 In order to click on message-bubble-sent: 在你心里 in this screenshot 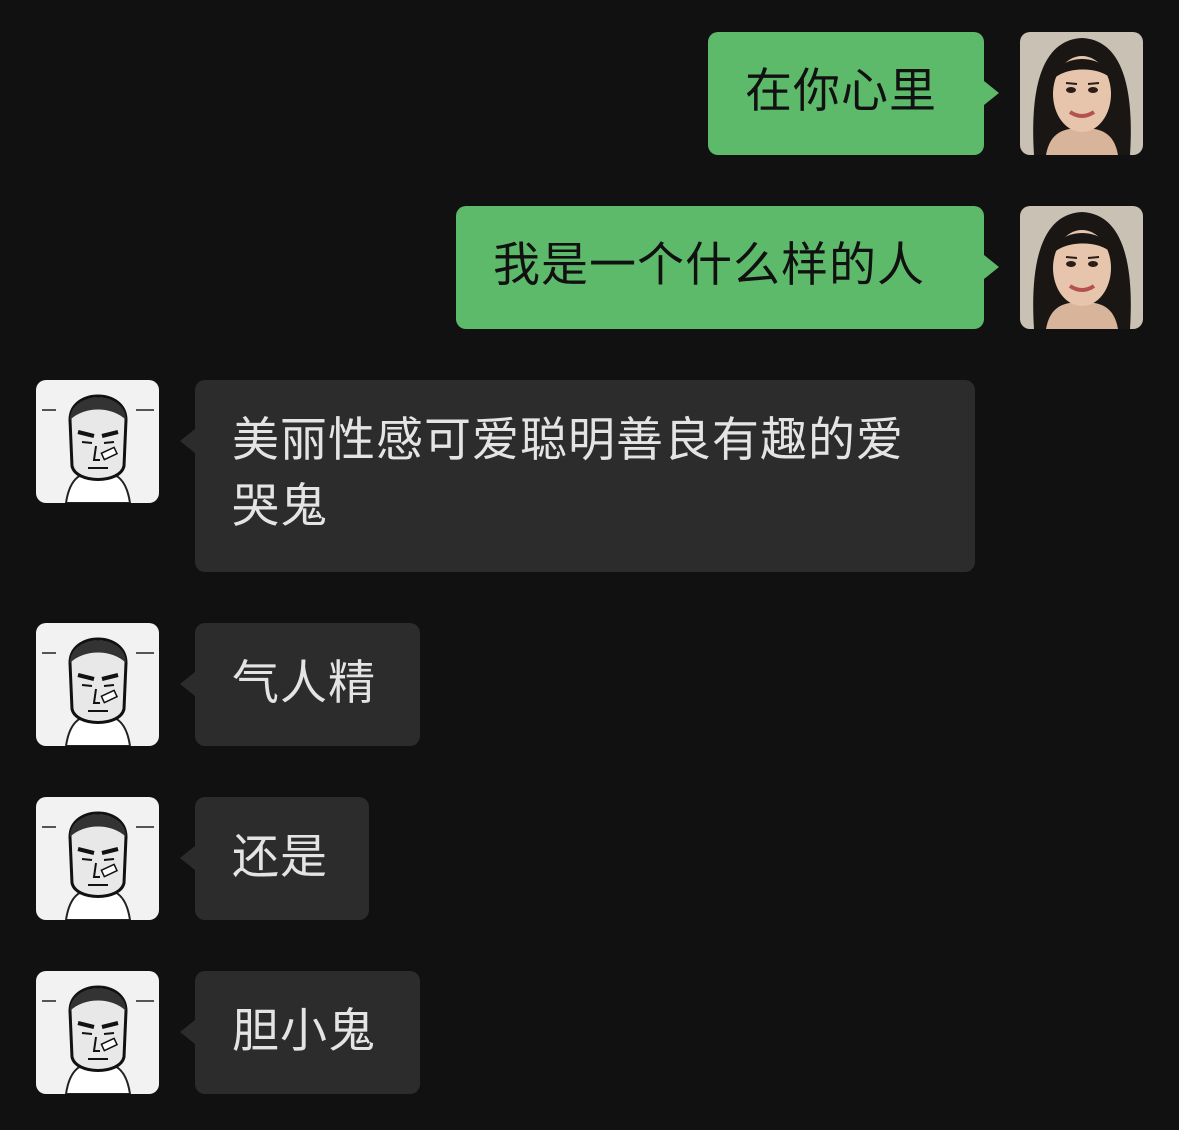, I will do `click(853, 93)`.